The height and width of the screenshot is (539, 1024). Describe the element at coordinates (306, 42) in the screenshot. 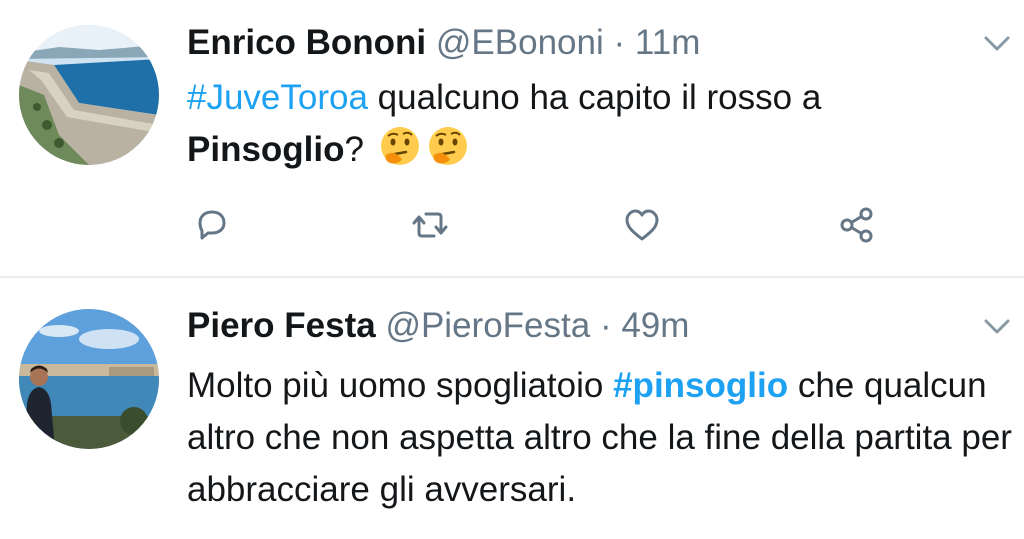

I see `author-name: Enrico Bononi` at that location.